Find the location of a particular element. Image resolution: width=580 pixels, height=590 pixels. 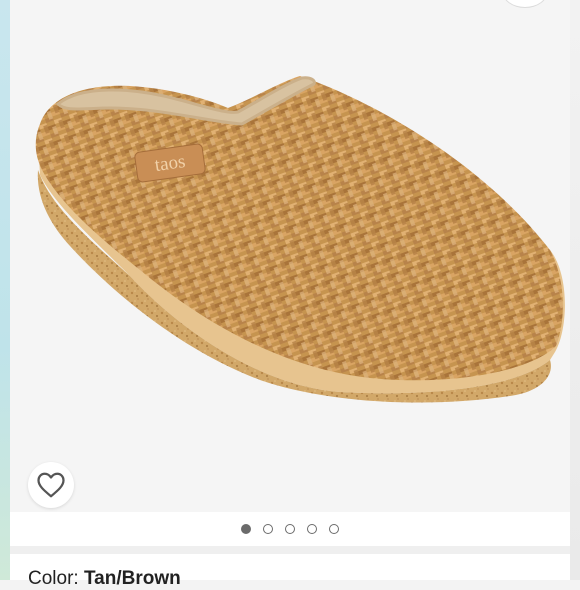

color-row: Color: Tan/Brown is located at coordinates (104, 579).